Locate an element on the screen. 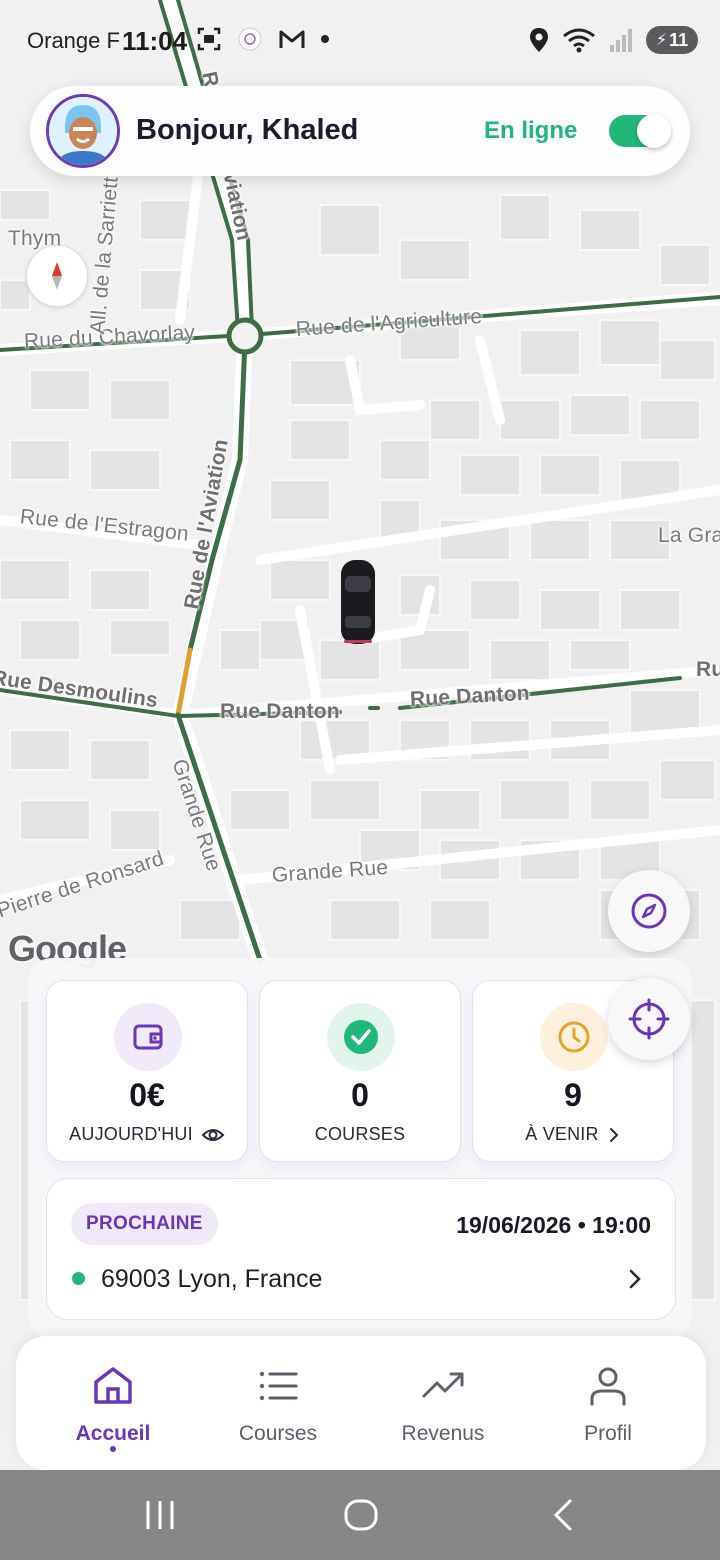 The image size is (720, 1560). navigation-compass-button is located at coordinates (649, 911).